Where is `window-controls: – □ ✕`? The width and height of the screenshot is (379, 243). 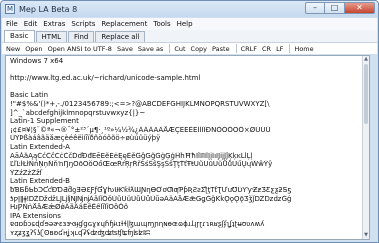 window-controls: – □ ✕ is located at coordinates (340, 8).